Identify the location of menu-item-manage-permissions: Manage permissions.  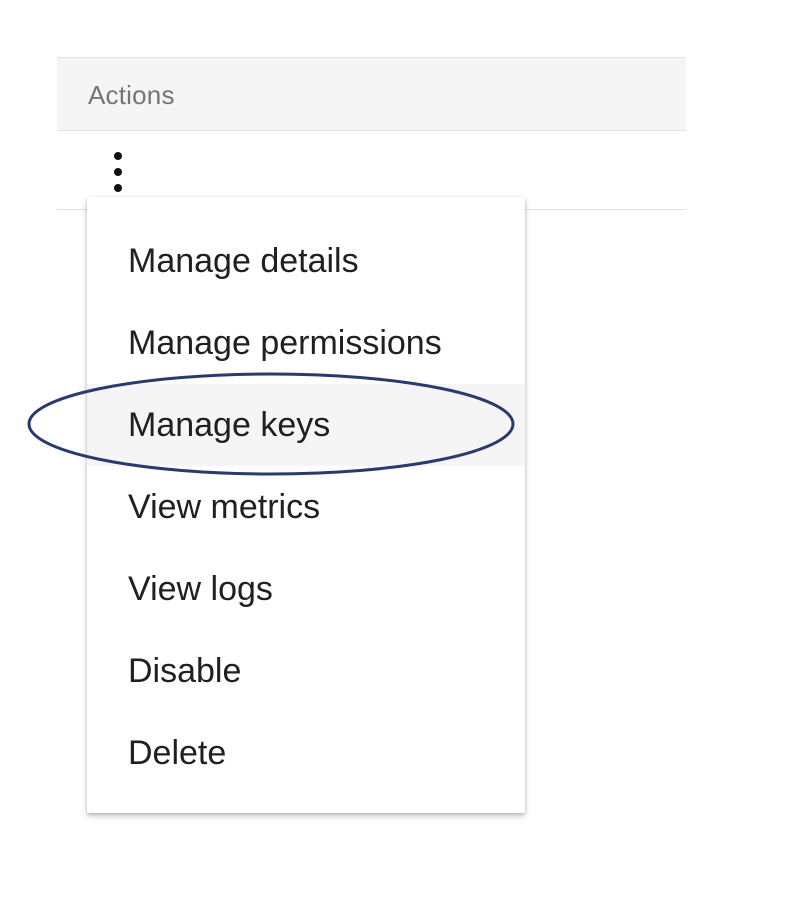
(306, 343).